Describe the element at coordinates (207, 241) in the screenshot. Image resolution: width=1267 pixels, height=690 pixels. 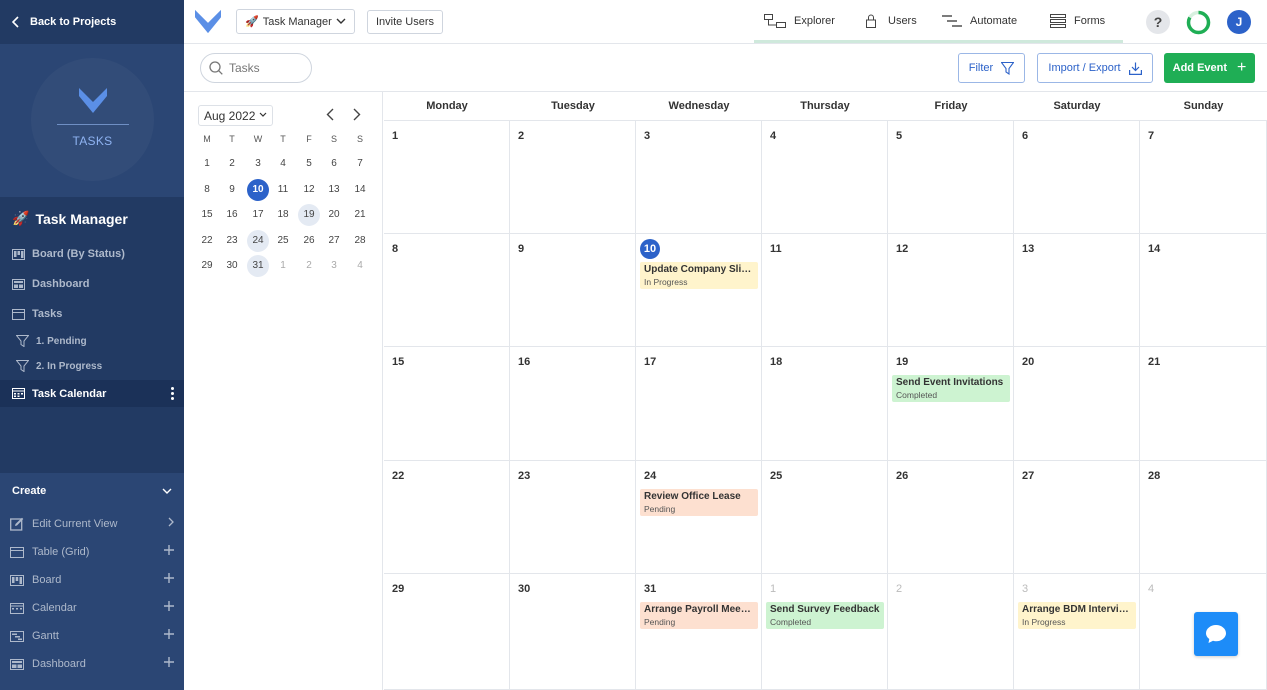
I see `mini-day: 22` at that location.